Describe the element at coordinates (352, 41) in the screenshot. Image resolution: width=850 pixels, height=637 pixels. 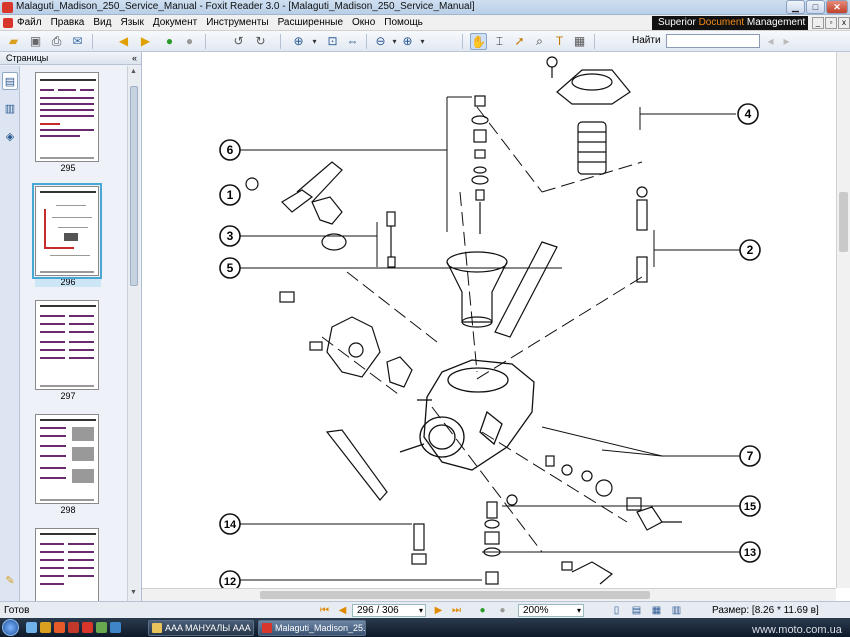
I see `fit-width-icon: ⇔` at that location.